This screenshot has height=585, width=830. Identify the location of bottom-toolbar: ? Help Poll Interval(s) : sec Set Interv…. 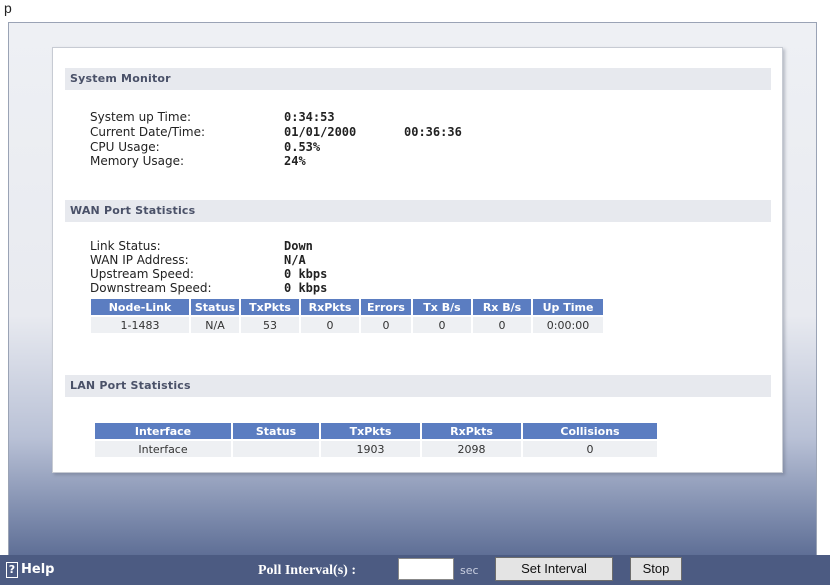
(415, 570).